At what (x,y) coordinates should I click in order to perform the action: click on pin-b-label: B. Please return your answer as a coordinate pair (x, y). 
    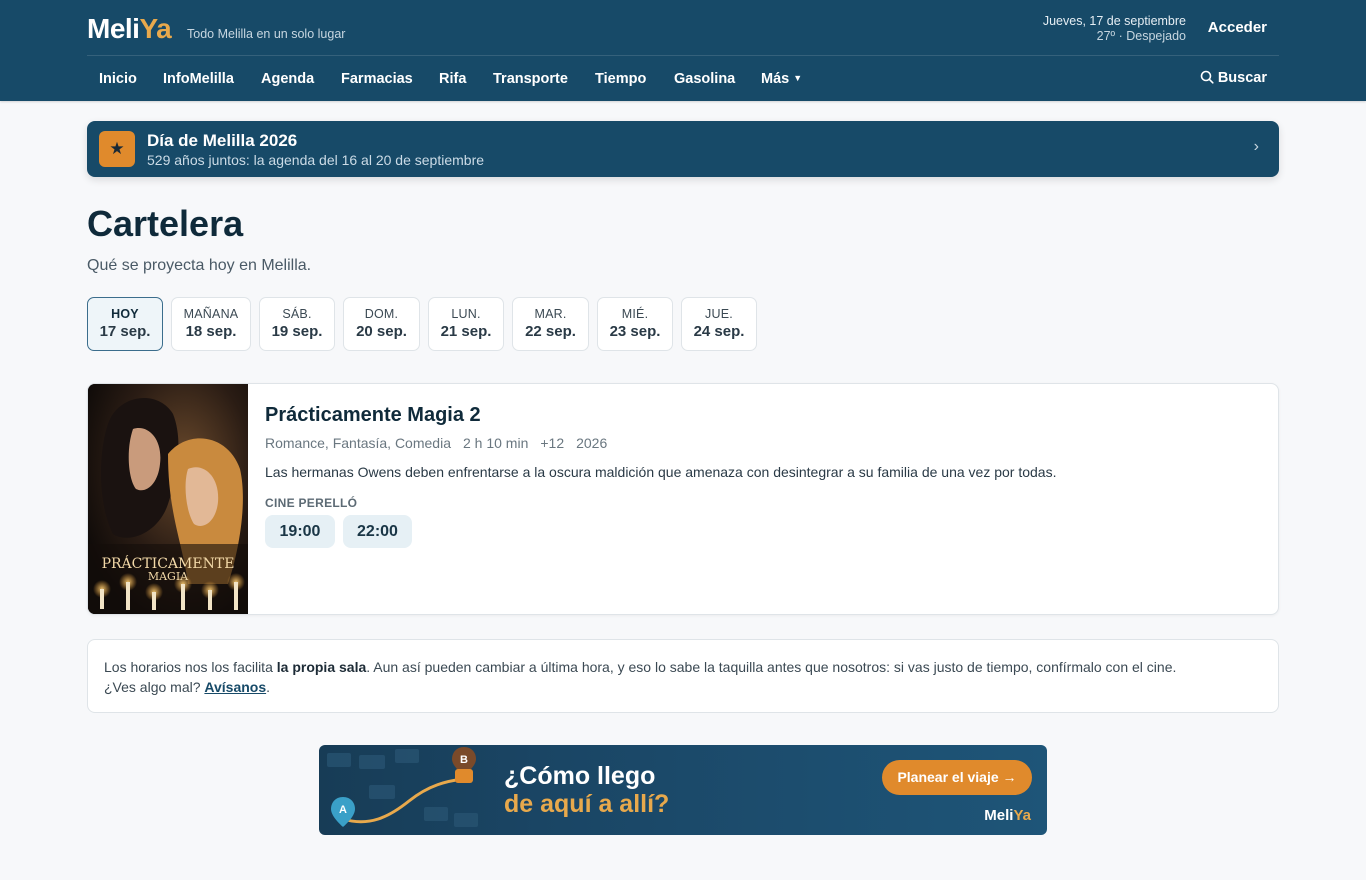
    Looking at the image, I should click on (464, 760).